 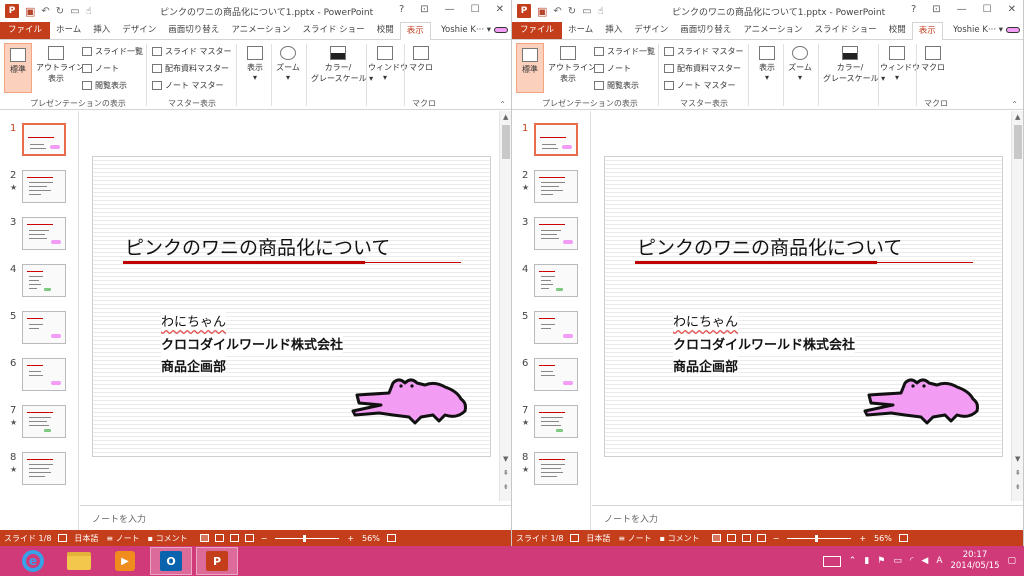 I want to click on tab-view: 表示, so click(x=927, y=31).